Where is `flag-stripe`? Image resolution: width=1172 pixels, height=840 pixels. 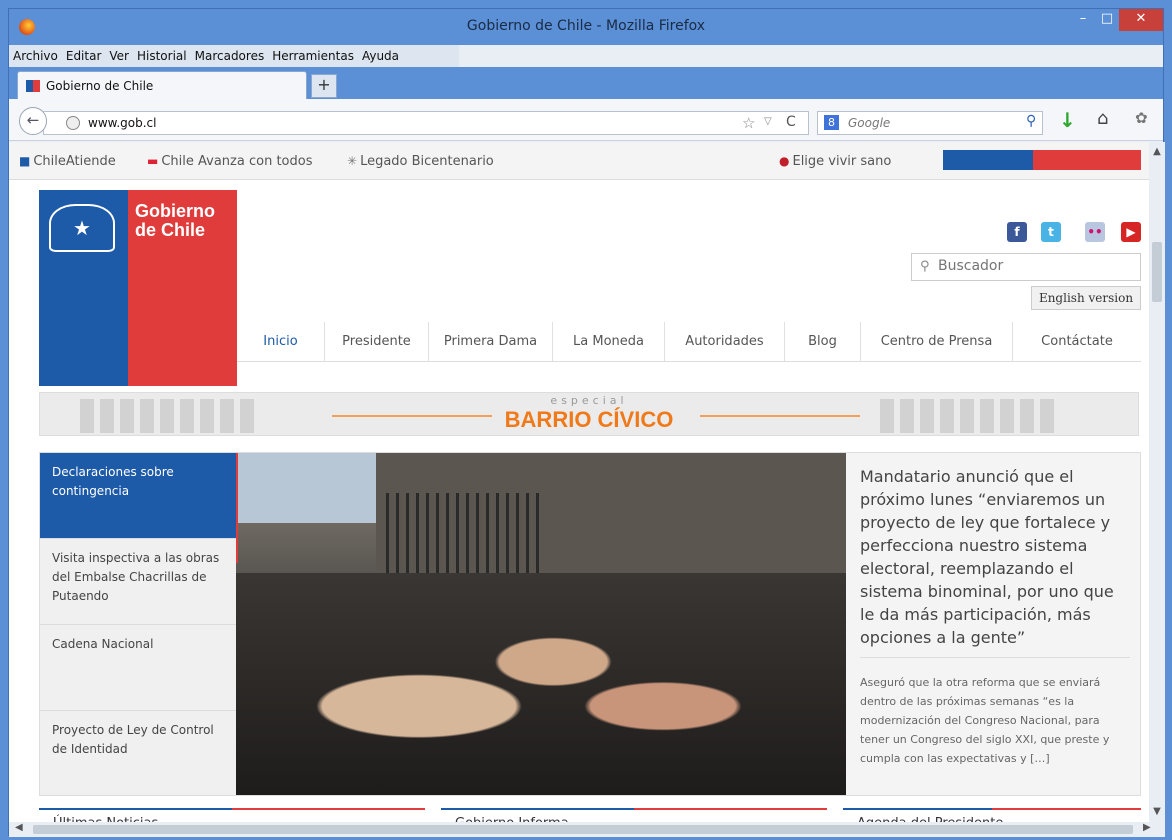 flag-stripe is located at coordinates (1042, 160).